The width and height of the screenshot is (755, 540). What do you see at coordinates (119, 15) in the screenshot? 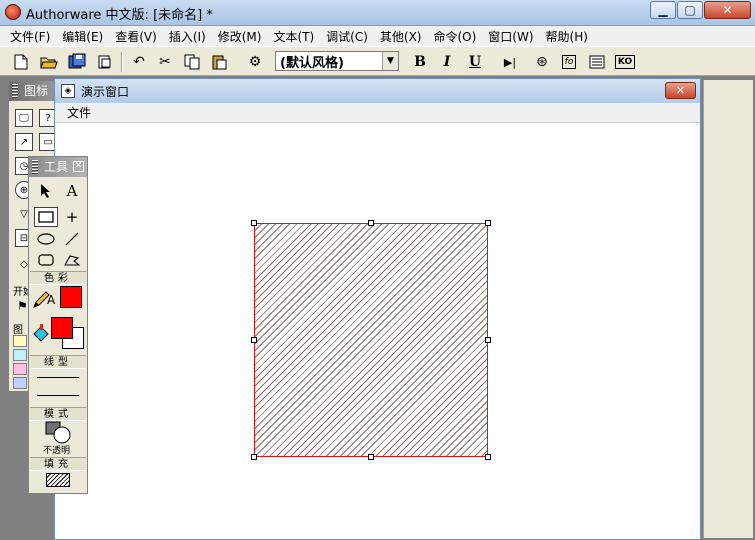
I see `window-title: Authorware 中文版: [未命名] *` at bounding box center [119, 15].